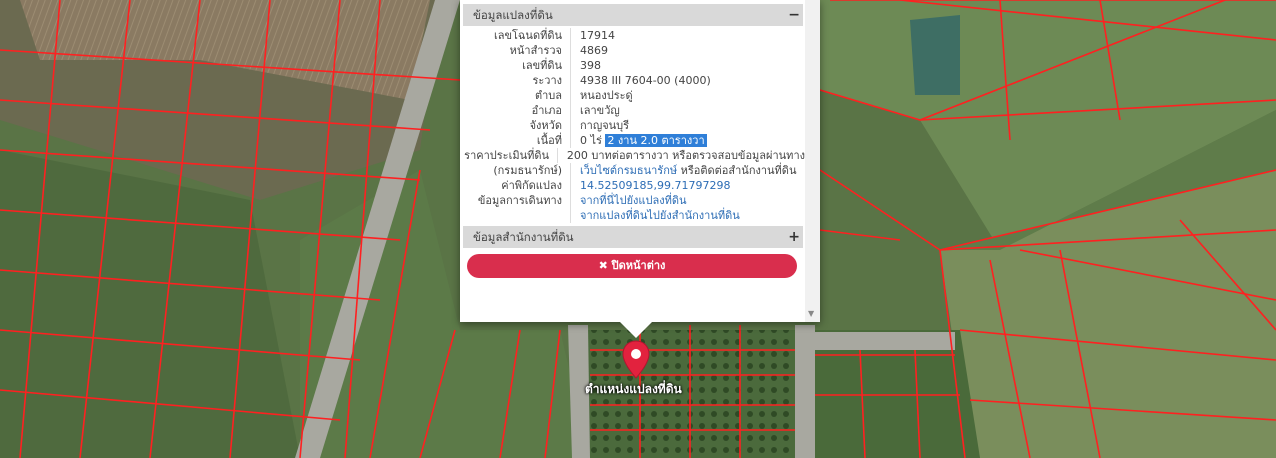 Image resolution: width=1276 pixels, height=458 pixels. Describe the element at coordinates (633, 237) in the screenshot. I see `section-office-header: ข้อมูลสำนักงานที่ดิน +` at that location.